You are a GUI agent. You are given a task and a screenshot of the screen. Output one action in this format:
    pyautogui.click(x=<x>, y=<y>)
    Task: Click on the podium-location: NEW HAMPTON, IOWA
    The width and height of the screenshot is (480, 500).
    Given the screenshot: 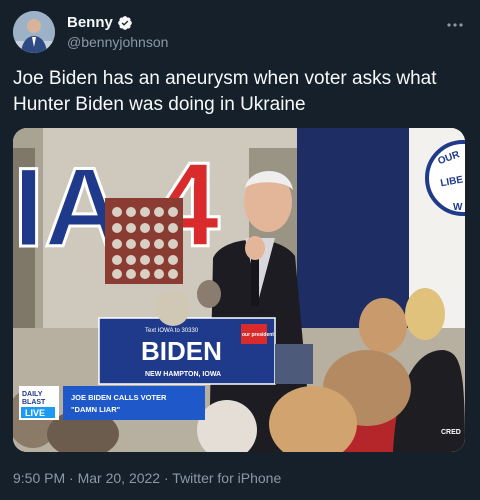 What is the action you would take?
    pyautogui.click(x=183, y=374)
    